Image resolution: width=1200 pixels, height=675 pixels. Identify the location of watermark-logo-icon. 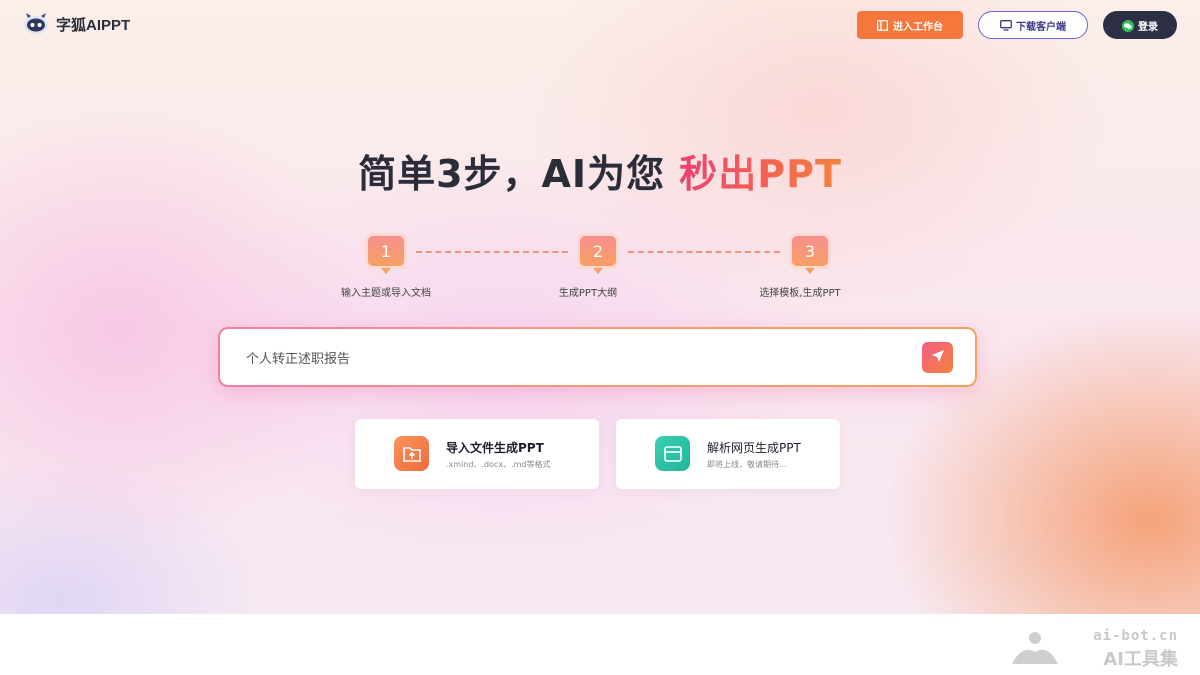
(1035, 648).